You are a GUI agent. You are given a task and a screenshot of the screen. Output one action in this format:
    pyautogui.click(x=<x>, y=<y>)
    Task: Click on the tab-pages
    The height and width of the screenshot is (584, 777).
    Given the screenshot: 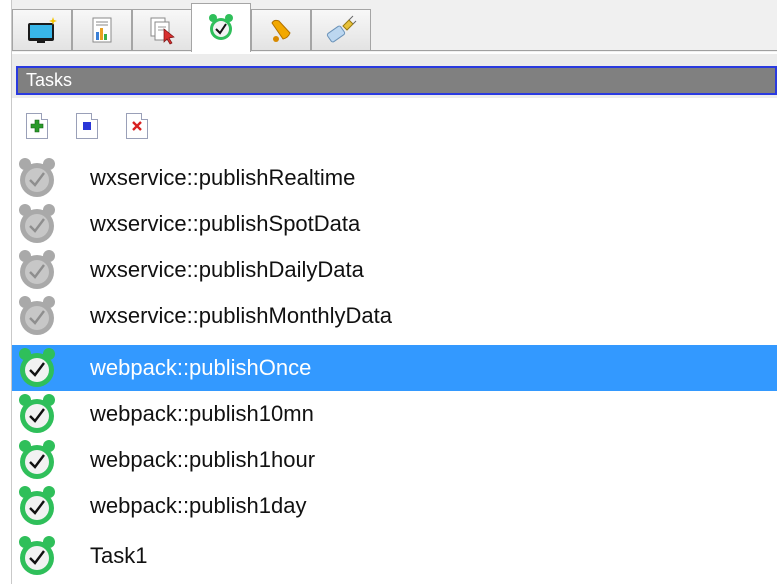 What is the action you would take?
    pyautogui.click(x=162, y=29)
    